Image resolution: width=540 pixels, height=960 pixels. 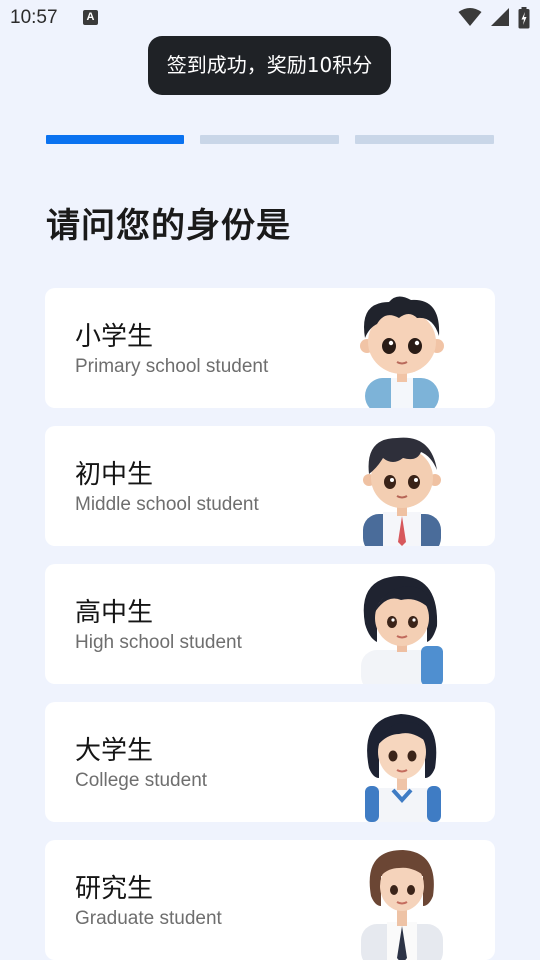 What do you see at coordinates (402, 352) in the screenshot?
I see `boy-child-avatar` at bounding box center [402, 352].